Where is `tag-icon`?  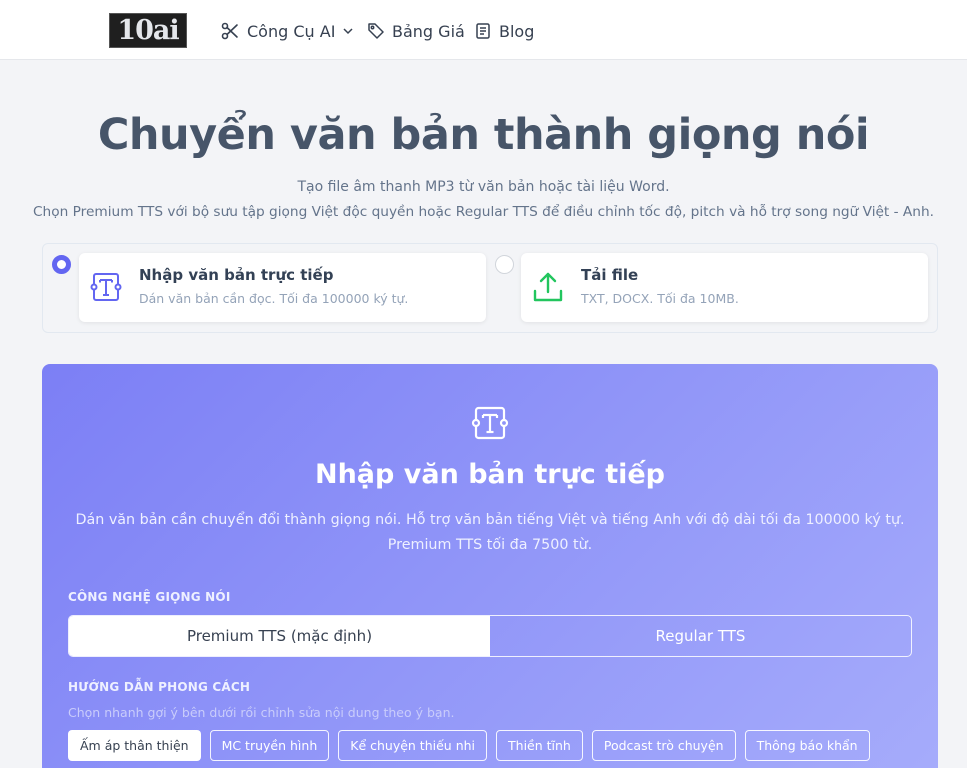 tag-icon is located at coordinates (376, 31).